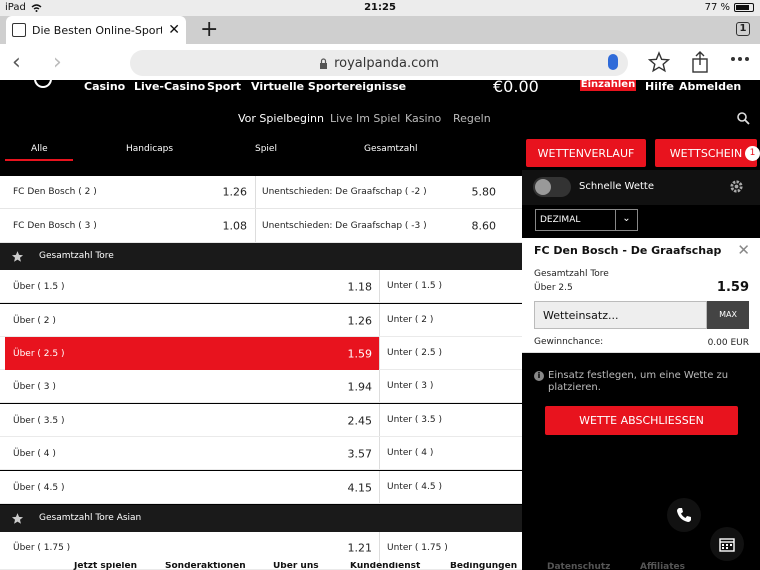 Image resolution: width=760 pixels, height=570 pixels. I want to click on max-stake-button: MAX, so click(728, 315).